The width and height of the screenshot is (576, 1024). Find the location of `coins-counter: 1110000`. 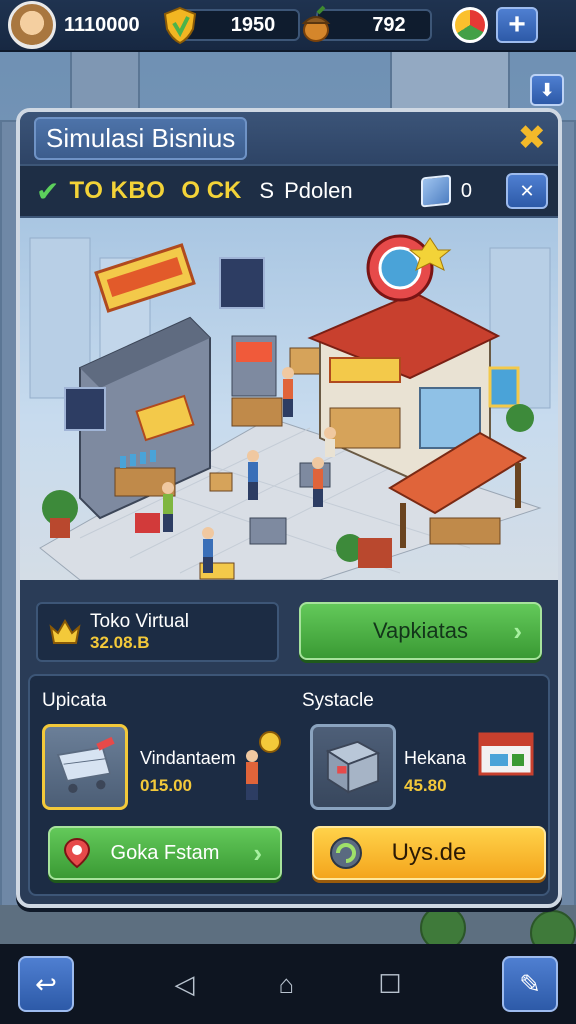

coins-counter: 1110000 is located at coordinates (114, 25).